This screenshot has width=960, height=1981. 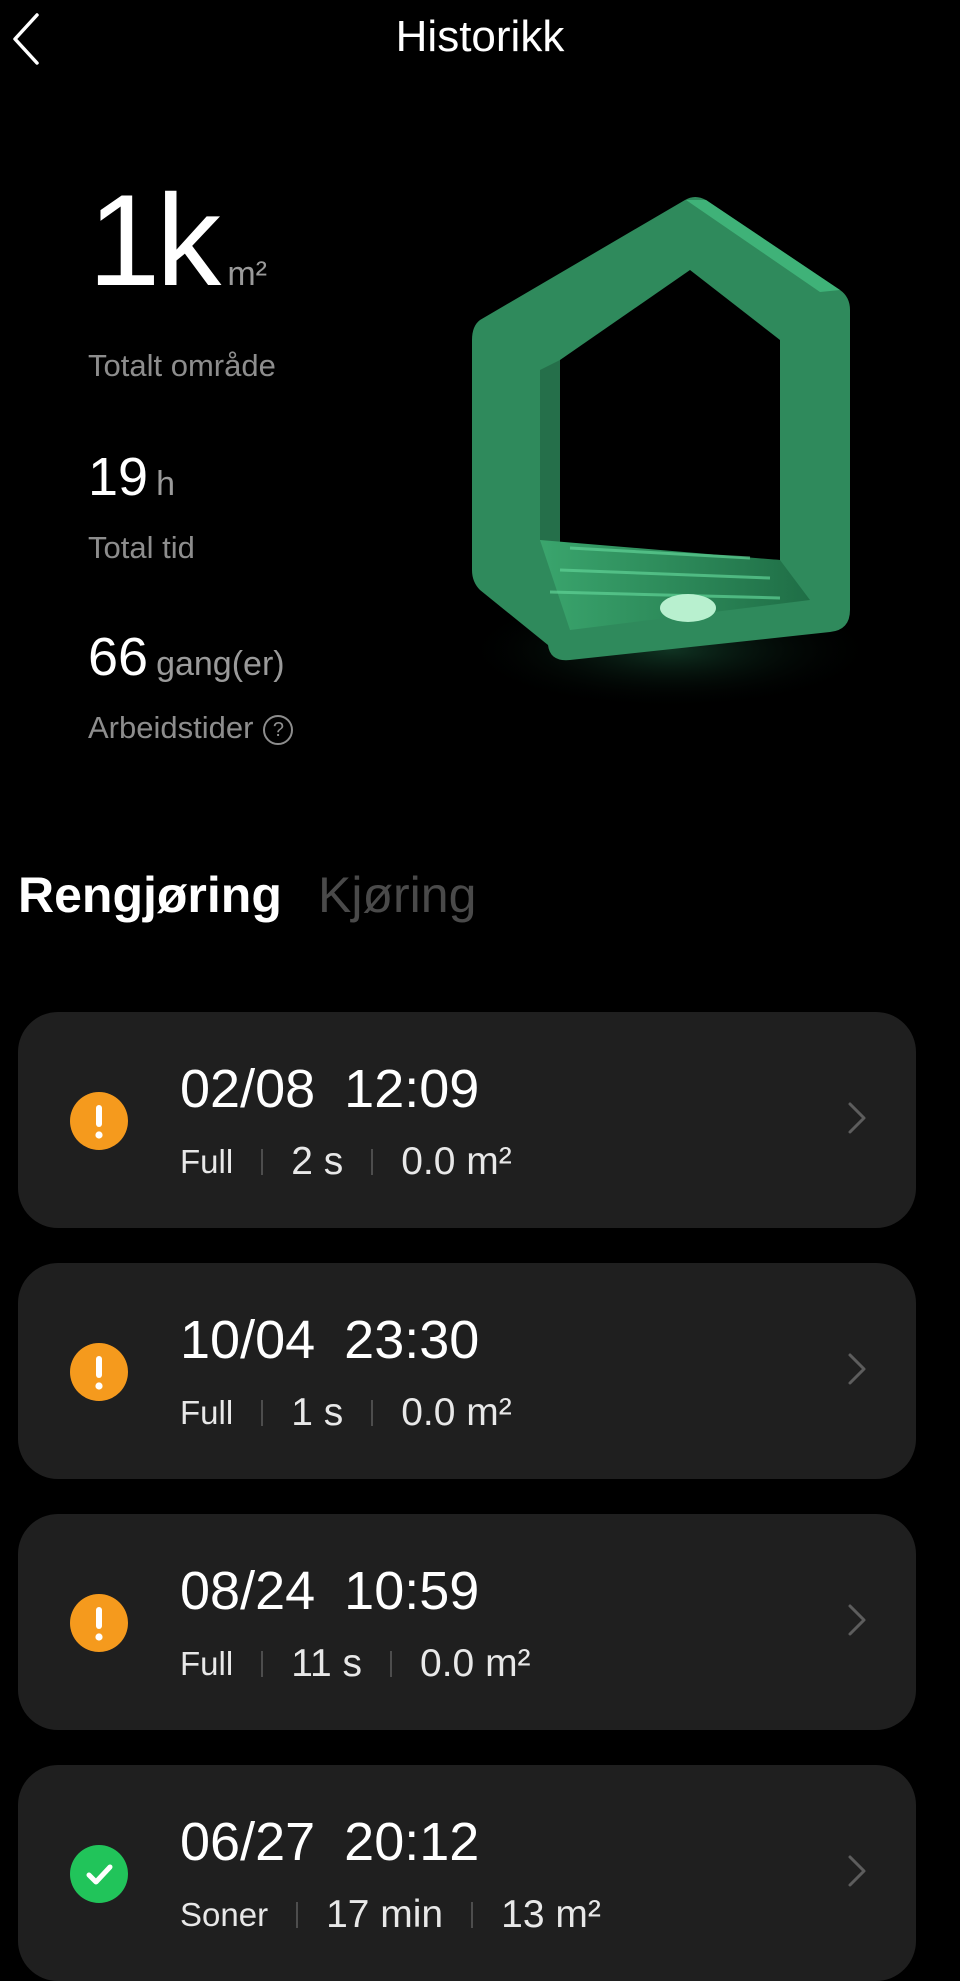 What do you see at coordinates (670, 453) in the screenshot?
I see `house-illustration` at bounding box center [670, 453].